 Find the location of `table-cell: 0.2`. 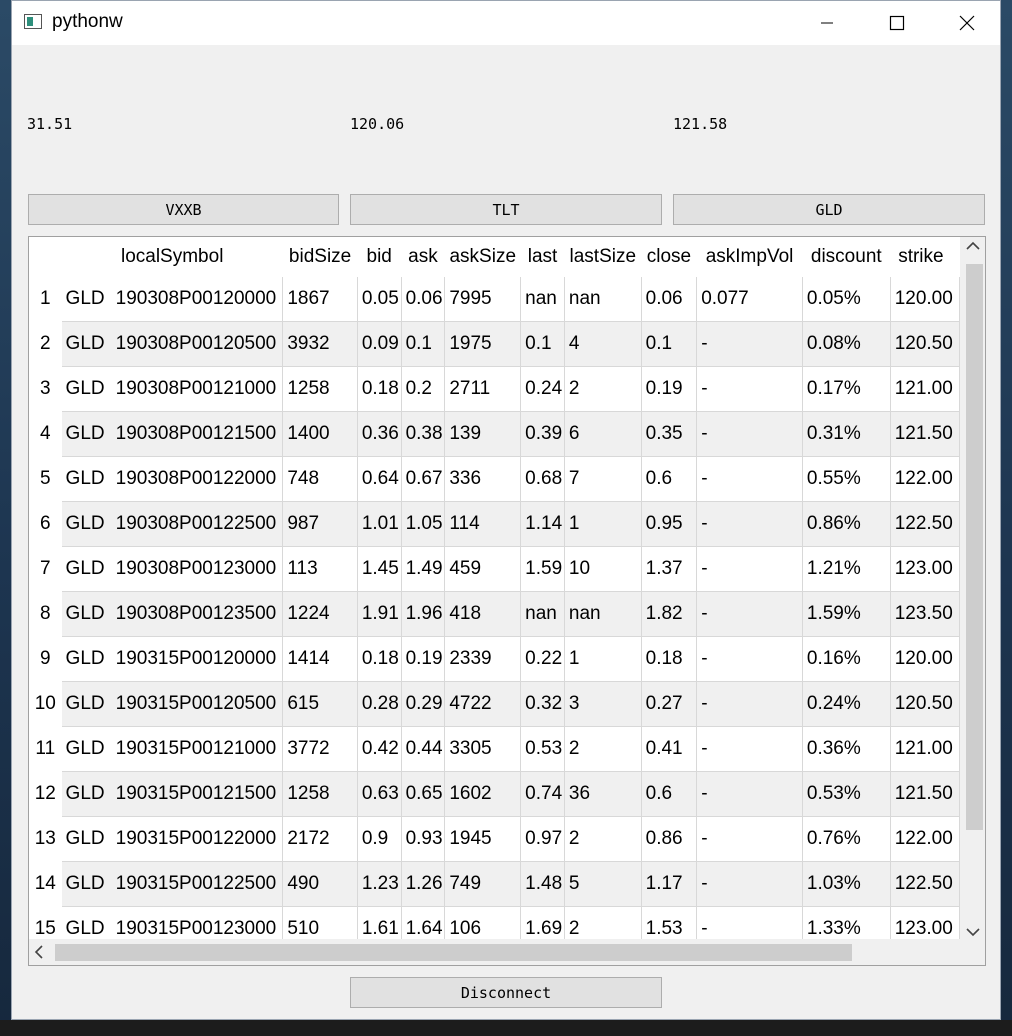

table-cell: 0.2 is located at coordinates (423, 389).